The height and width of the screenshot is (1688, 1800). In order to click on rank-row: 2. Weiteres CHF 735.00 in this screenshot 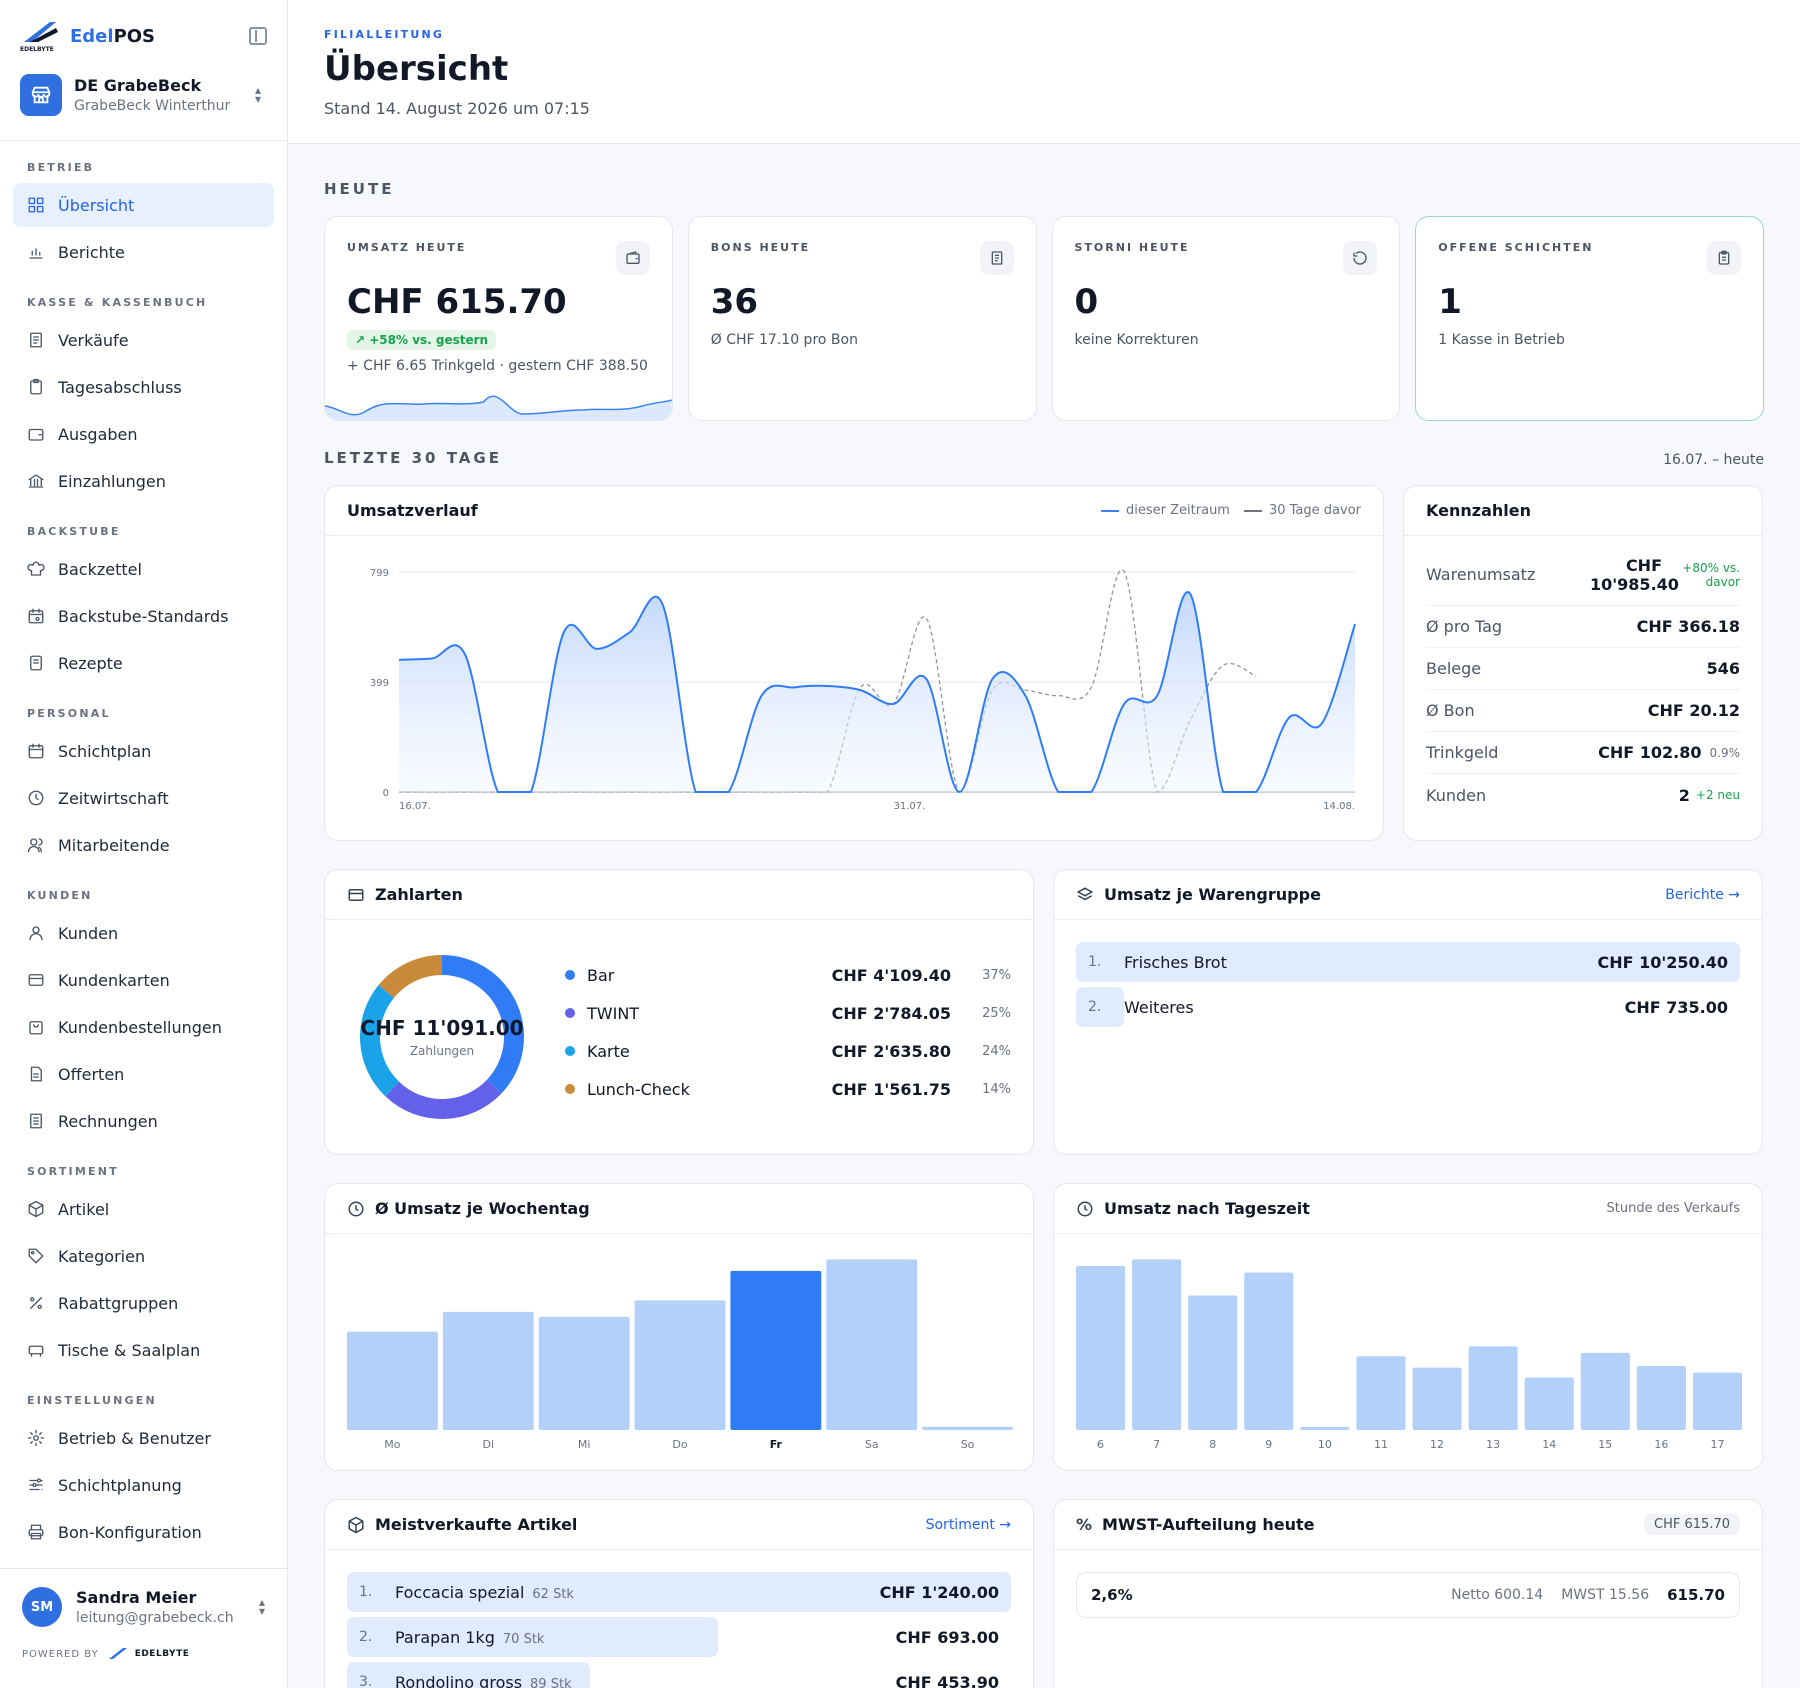, I will do `click(1408, 1007)`.